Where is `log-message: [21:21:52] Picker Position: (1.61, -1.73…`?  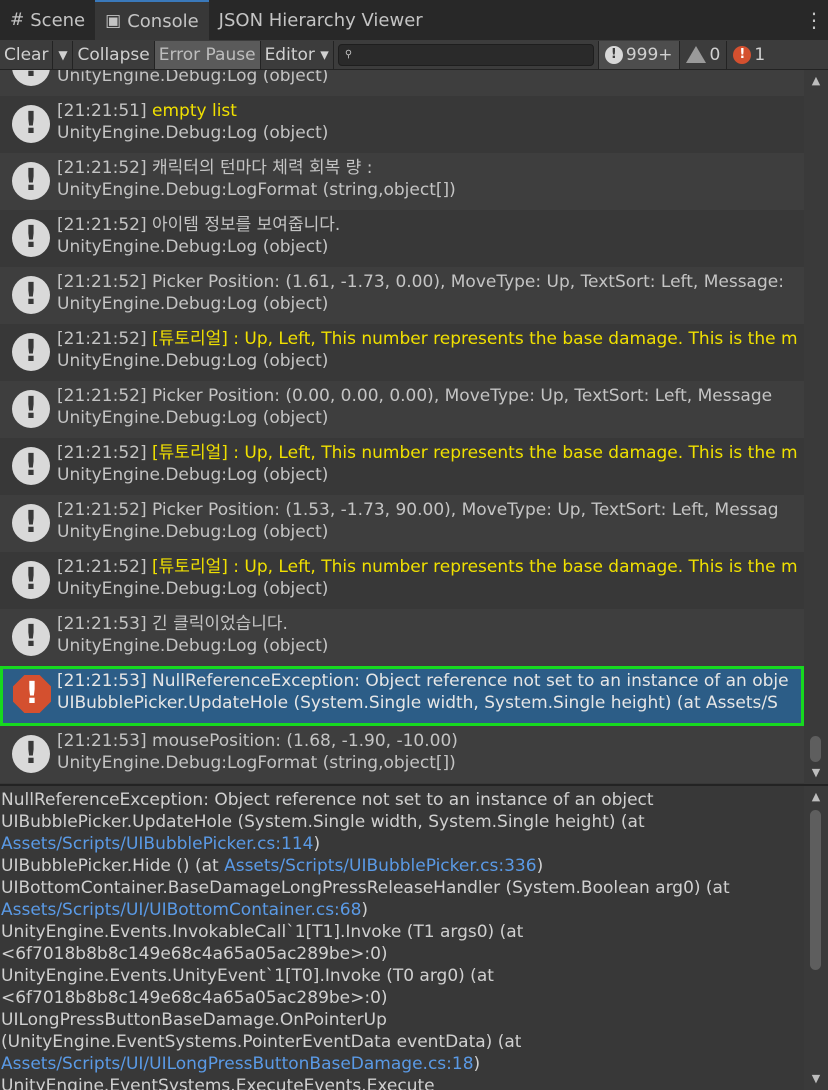
log-message: [21:21:52] Picker Position: (1.61, -1.73… is located at coordinates (420, 282).